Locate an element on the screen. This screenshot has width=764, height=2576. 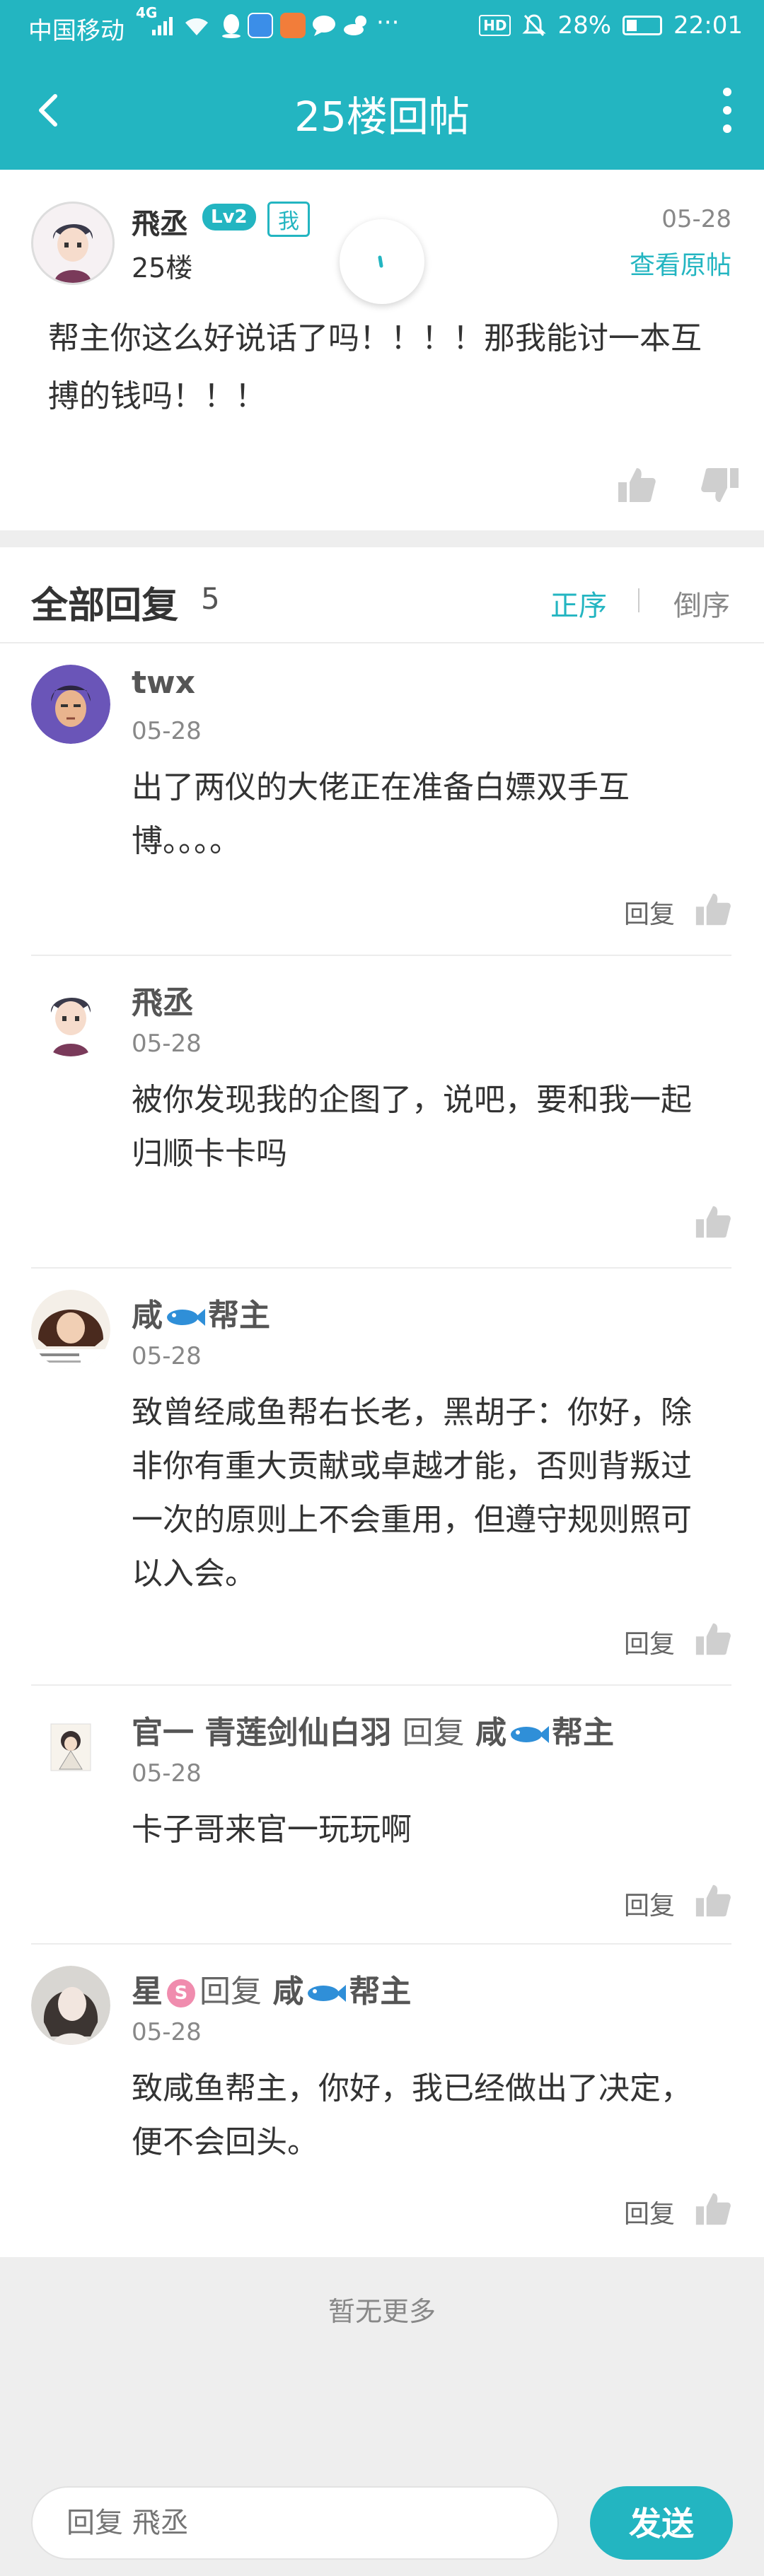
reply-author-name: 官一 青莲剑仙白羽 回复 咸 帮主 is located at coordinates (373, 1729).